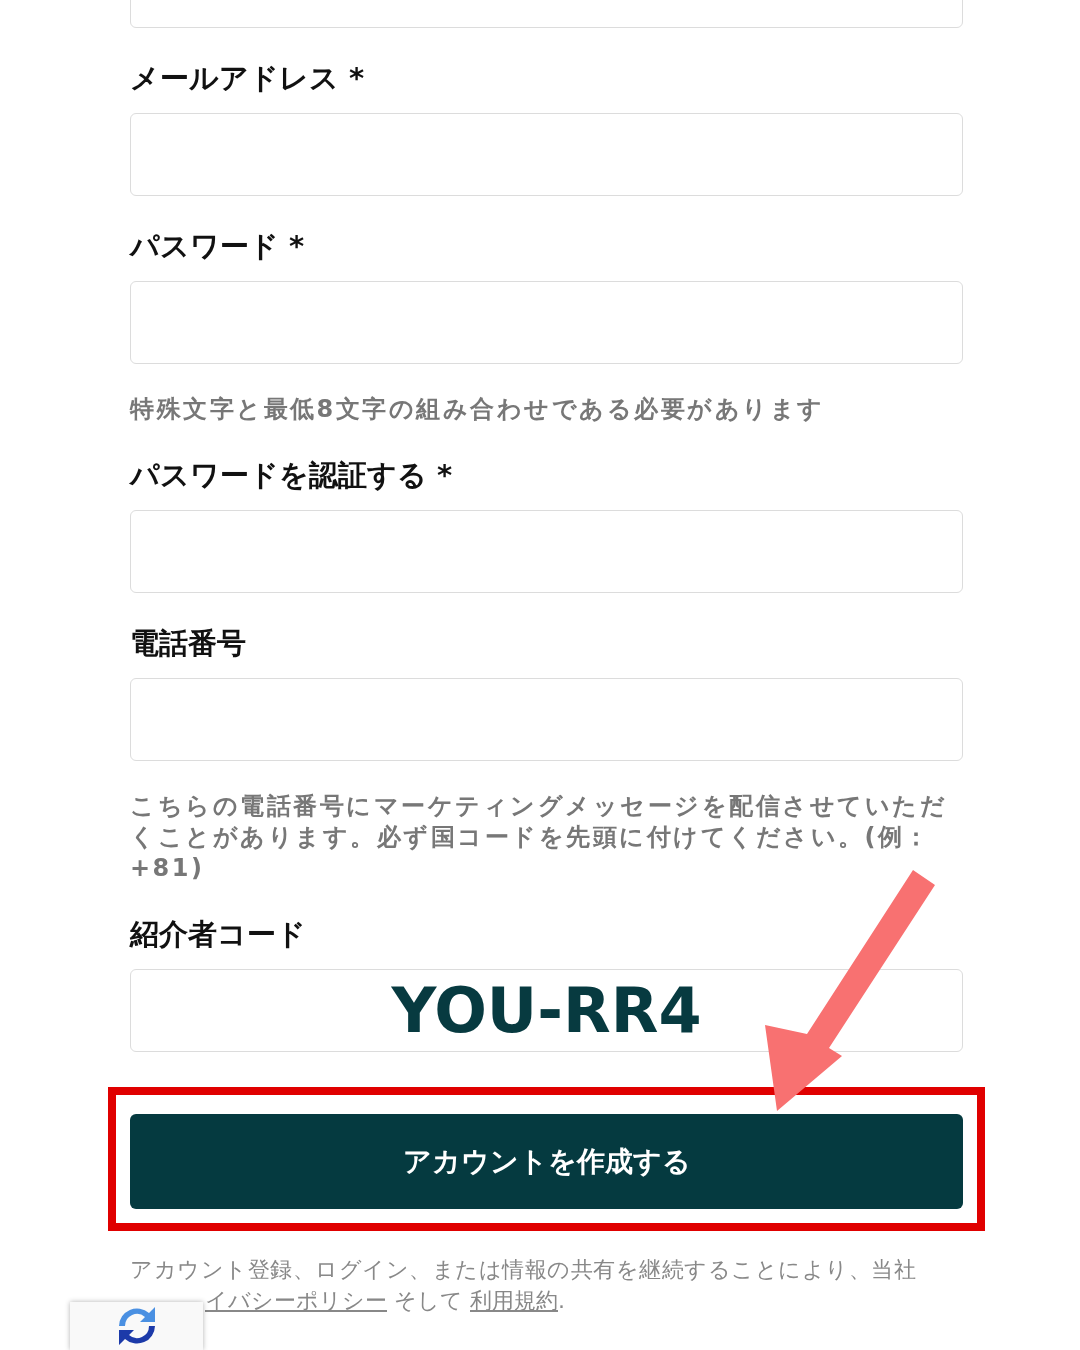 This screenshot has height=1350, width=1080. What do you see at coordinates (296, 1300) in the screenshot?
I see `privacy-link: イバシーポリシー` at bounding box center [296, 1300].